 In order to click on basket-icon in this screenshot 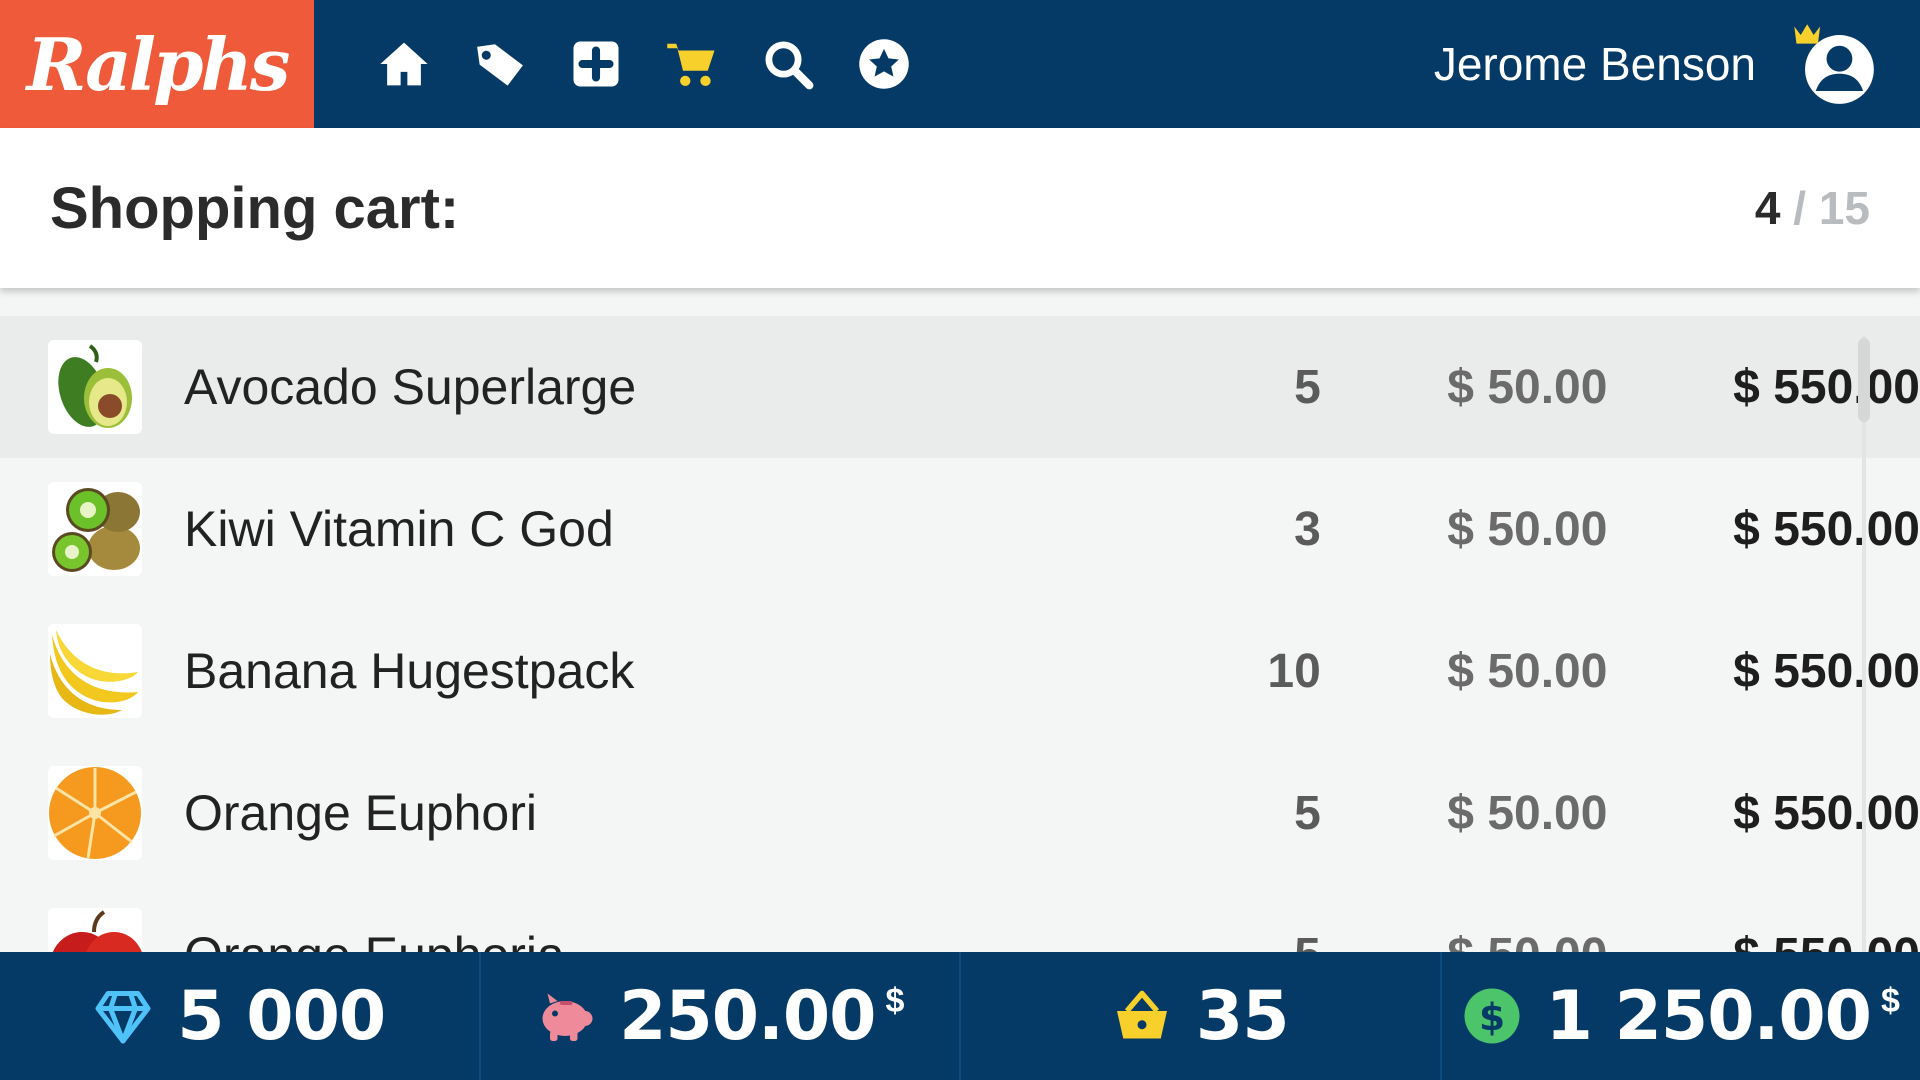, I will do `click(1141, 1014)`.